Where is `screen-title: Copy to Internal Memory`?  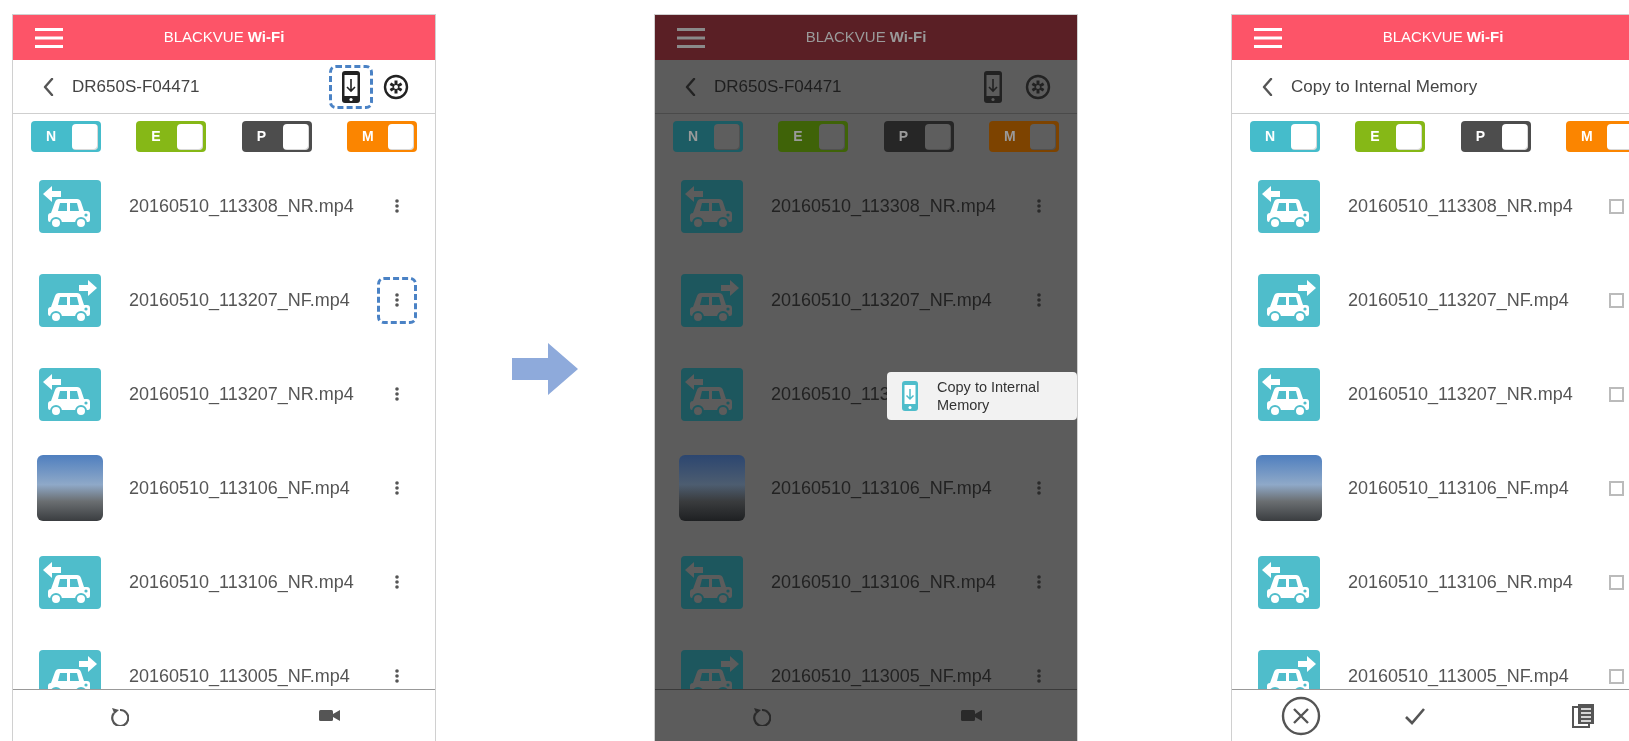 screen-title: Copy to Internal Memory is located at coordinates (1384, 86).